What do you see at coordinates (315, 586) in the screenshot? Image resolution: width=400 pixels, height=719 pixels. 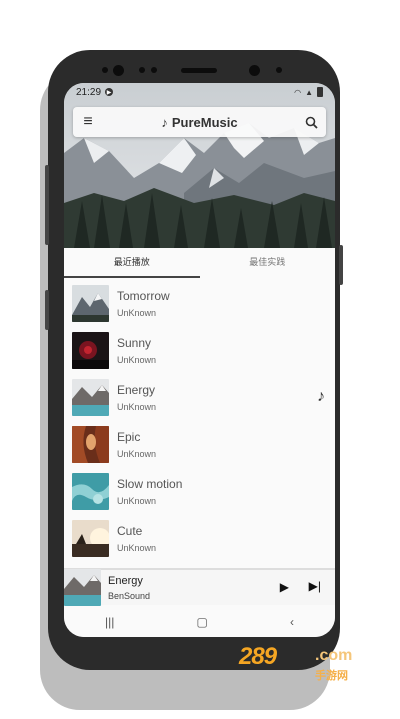 I see `skip-next-icon: ▶|` at bounding box center [315, 586].